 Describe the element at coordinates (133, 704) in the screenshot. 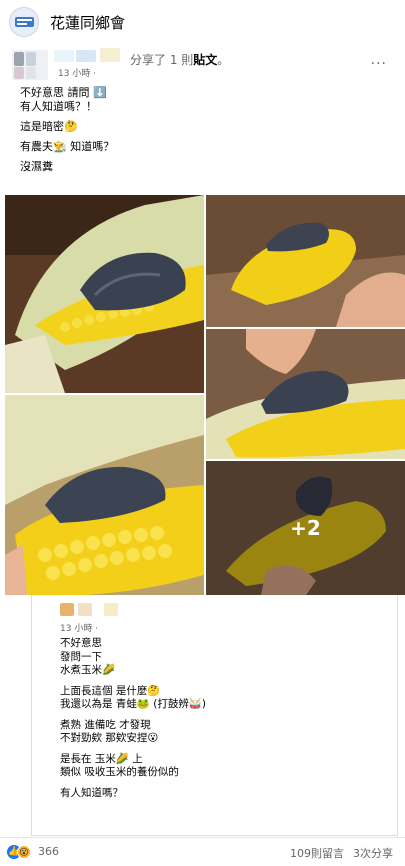

I see `shared-line: 我還以為是 青蛙🐸 (打鼓辨🥁)` at that location.